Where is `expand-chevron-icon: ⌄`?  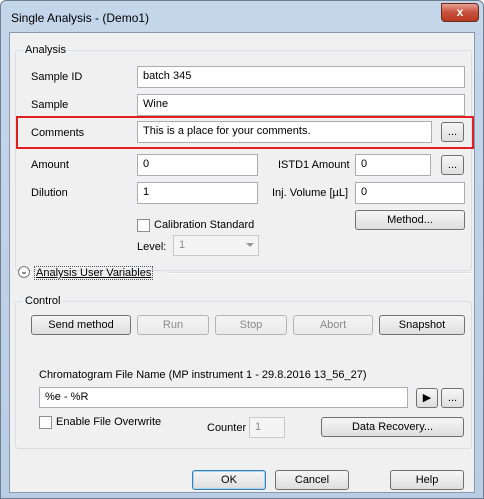 expand-chevron-icon: ⌄ is located at coordinates (24, 272).